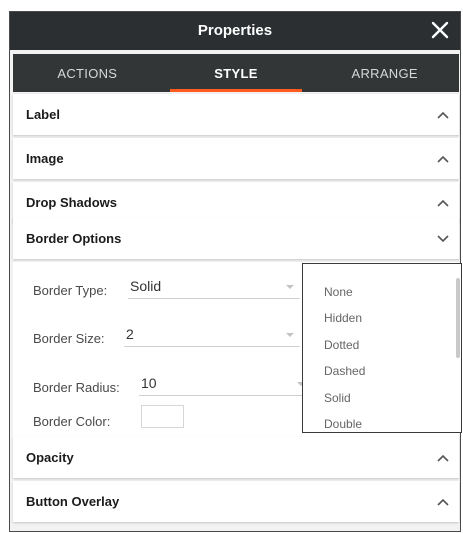 The height and width of the screenshot is (533, 463). Describe the element at coordinates (458, 318) in the screenshot. I see `dropdown-scrollbar` at that location.